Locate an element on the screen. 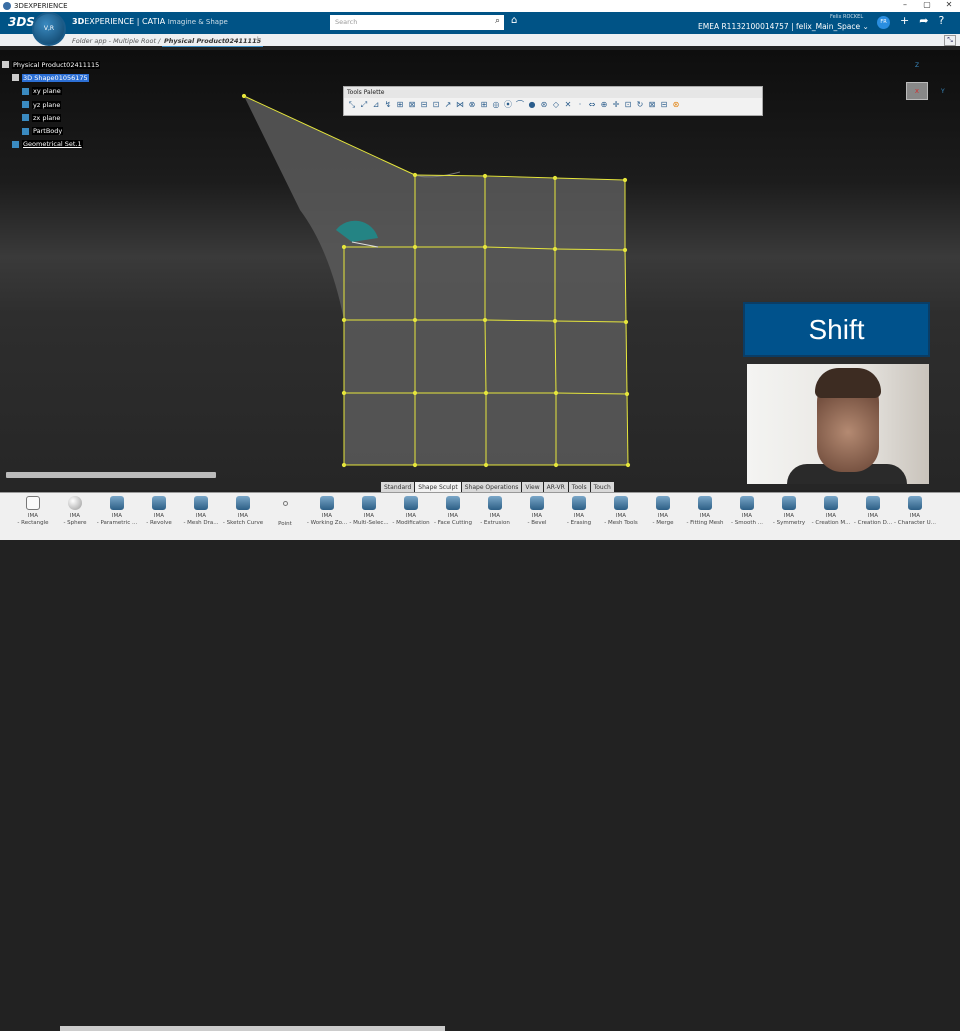 This screenshot has height=1031, width=960. palette-tool-icon: ⤢ is located at coordinates (364, 105).